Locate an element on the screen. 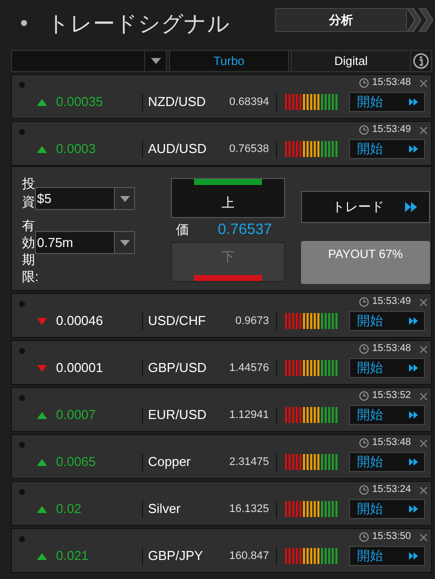  investment-label: 投資 is located at coordinates (29, 193).